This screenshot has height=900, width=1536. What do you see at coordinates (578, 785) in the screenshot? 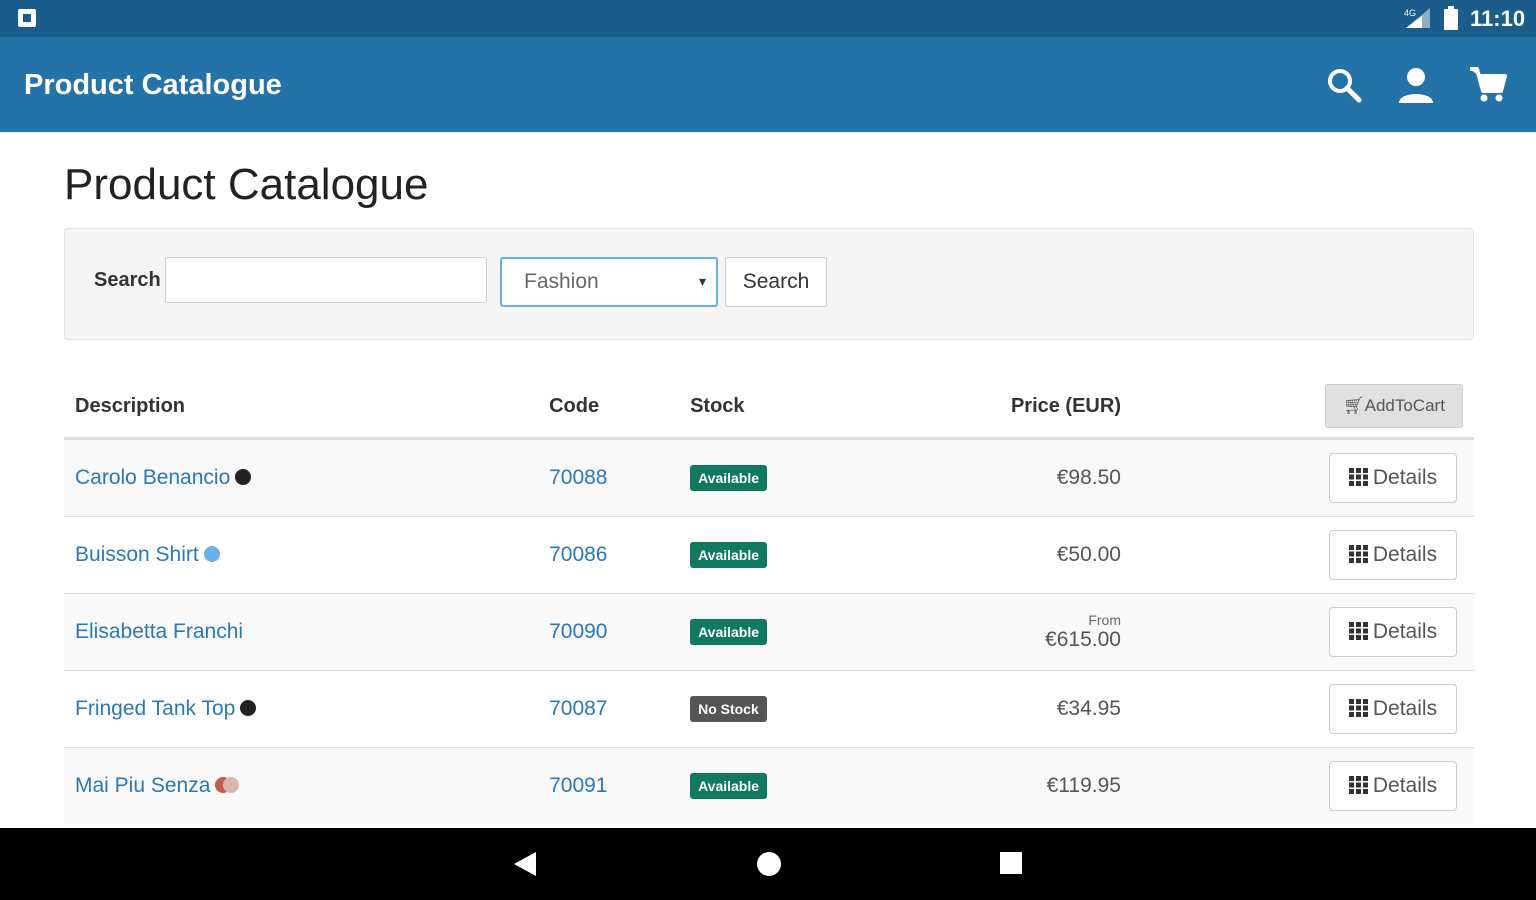
I see `product-code-link: 70091` at bounding box center [578, 785].